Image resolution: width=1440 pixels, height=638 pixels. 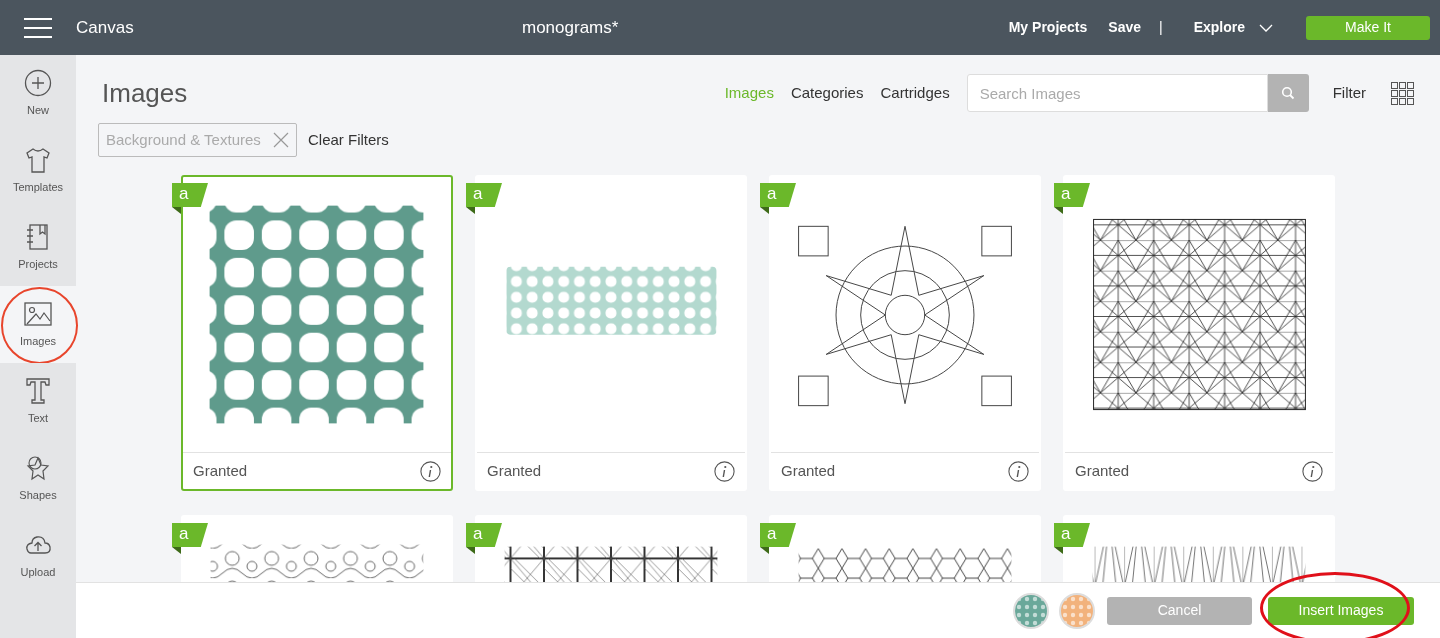 What do you see at coordinates (38, 390) in the screenshot?
I see `text-icon` at bounding box center [38, 390].